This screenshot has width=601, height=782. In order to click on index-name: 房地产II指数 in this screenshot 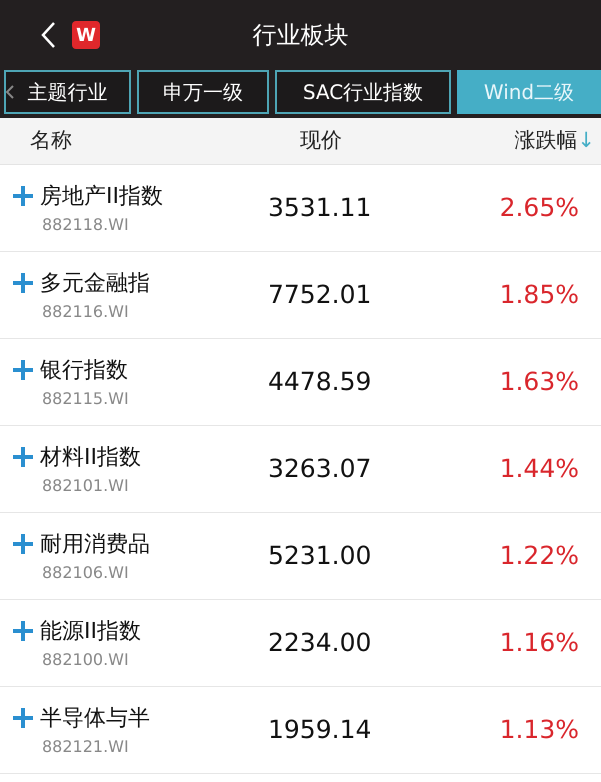, I will do `click(101, 196)`.